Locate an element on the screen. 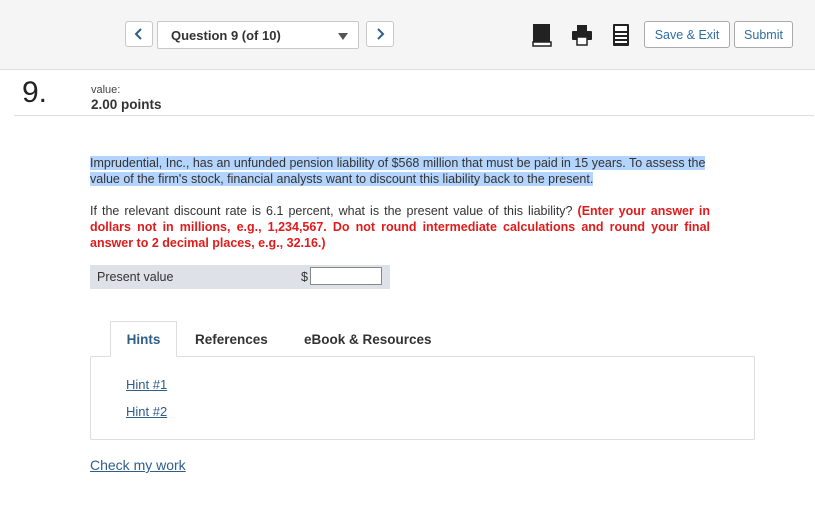 The height and width of the screenshot is (524, 815). previous-question-button is located at coordinates (139, 34).